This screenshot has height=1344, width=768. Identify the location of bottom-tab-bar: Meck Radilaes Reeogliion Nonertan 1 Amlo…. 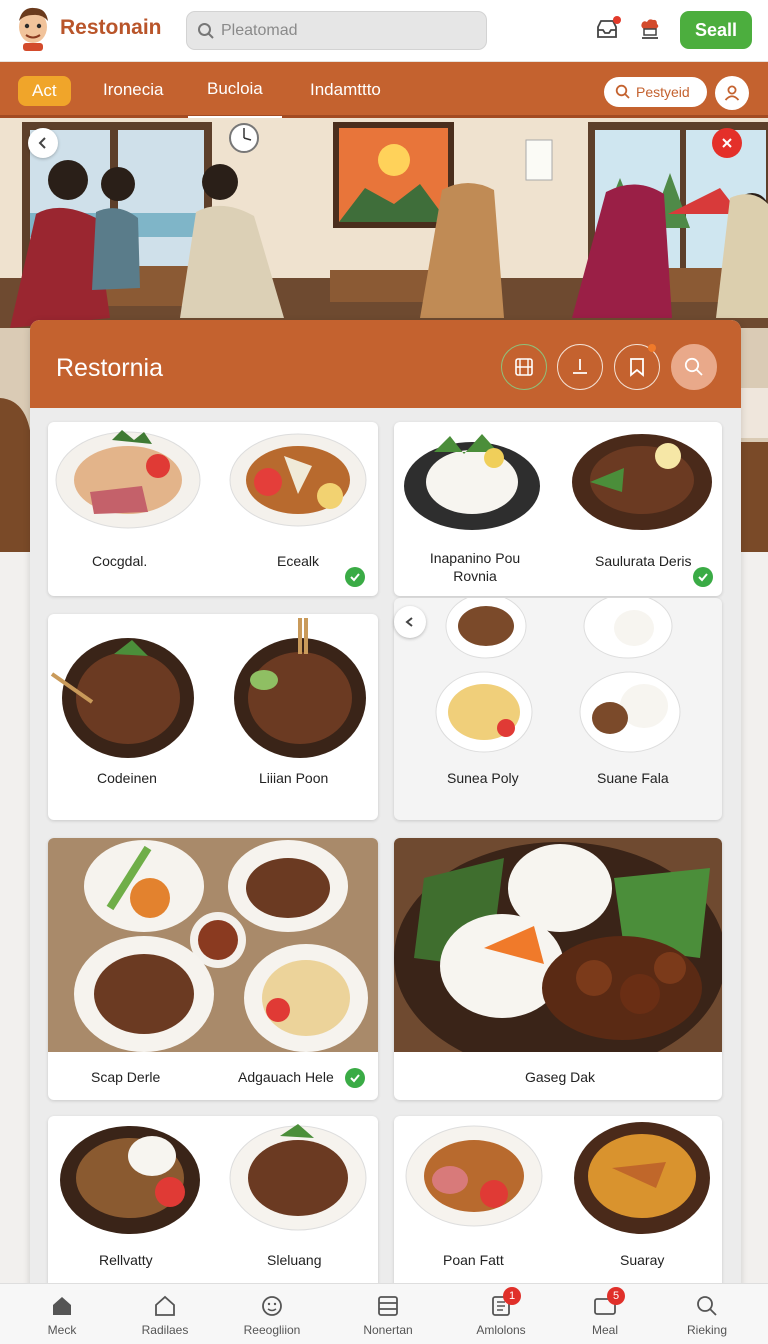
(384, 1313).